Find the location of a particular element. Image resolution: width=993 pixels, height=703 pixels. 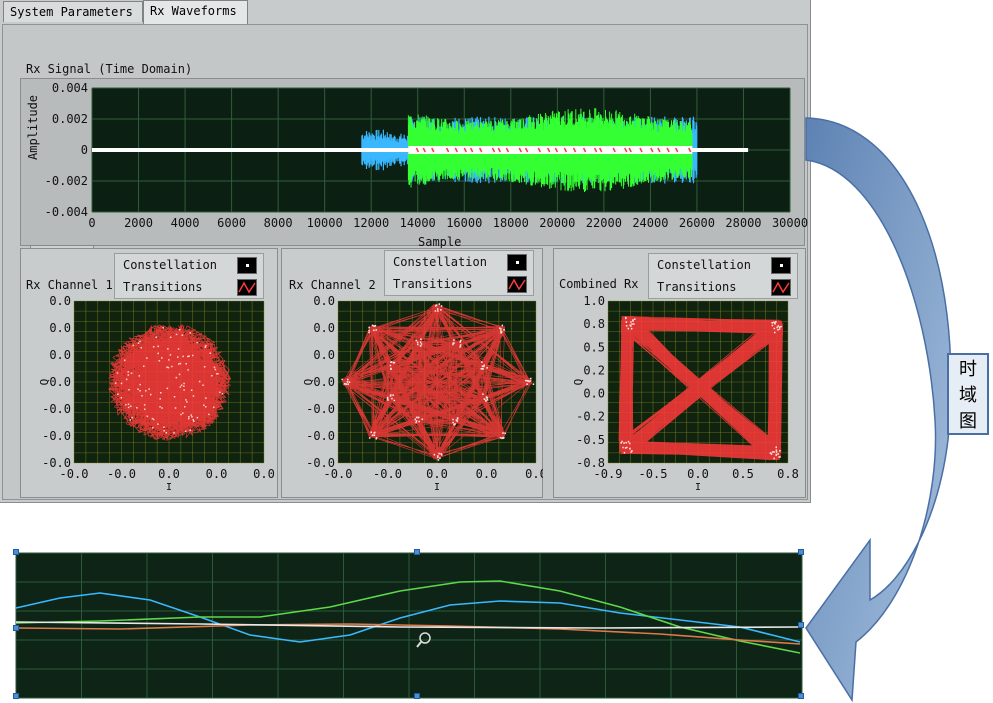

curved-arrow is located at coordinates (878, 410).